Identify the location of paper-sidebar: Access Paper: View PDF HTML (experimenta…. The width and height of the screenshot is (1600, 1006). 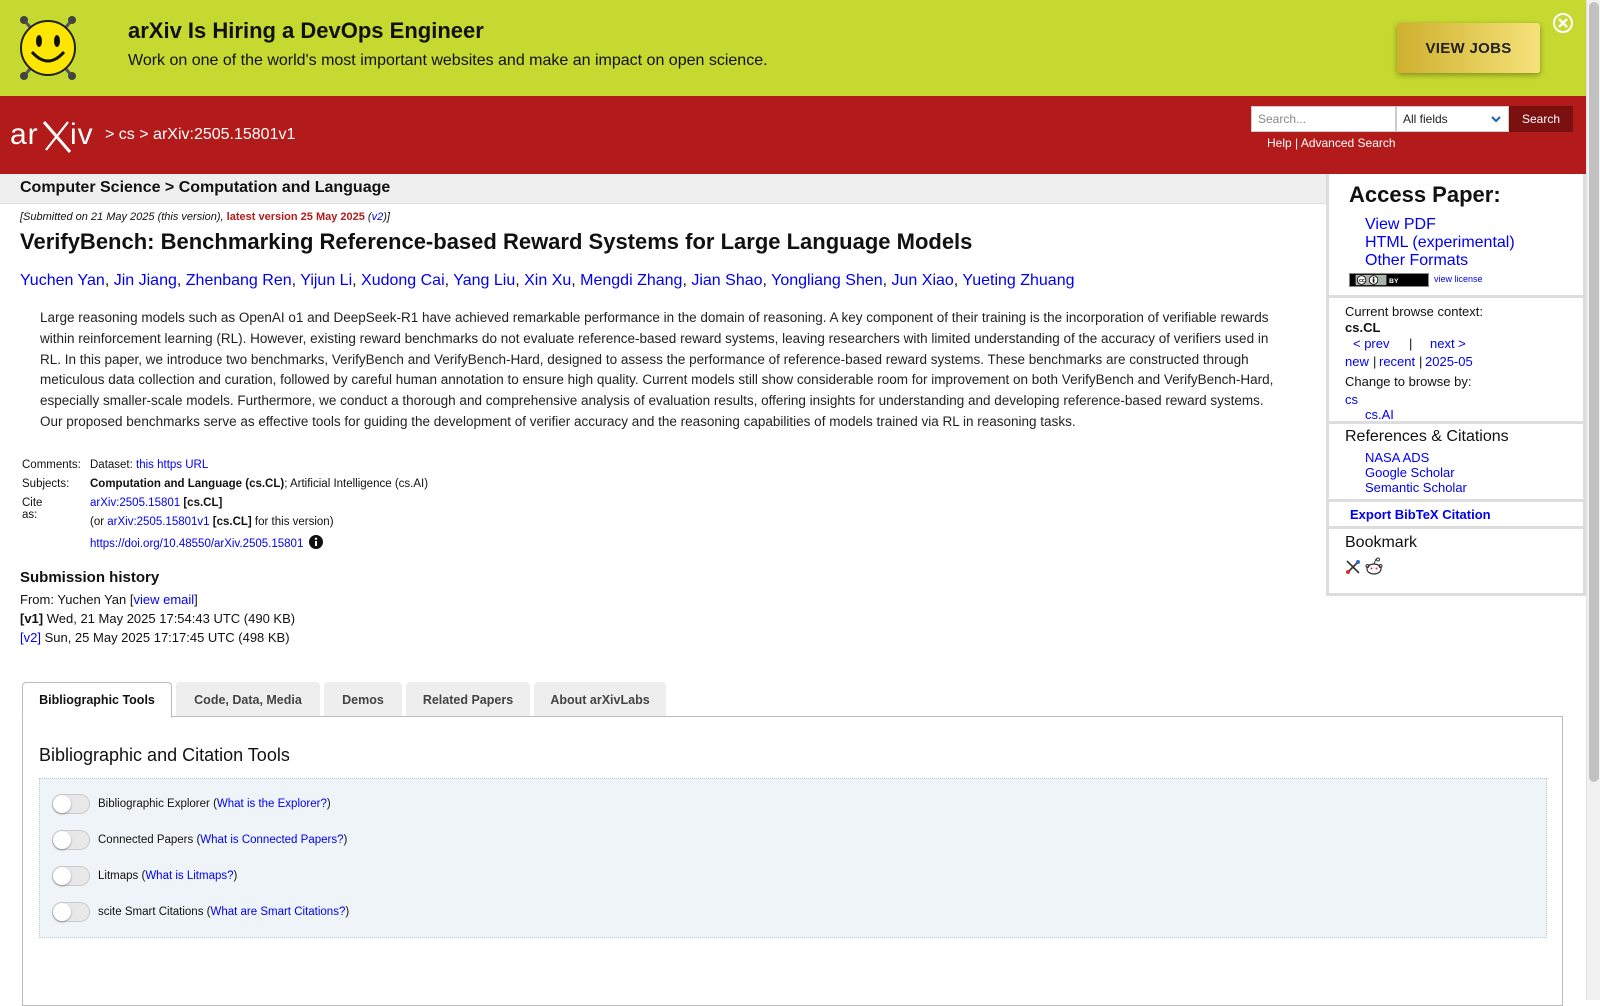
(1456, 385).